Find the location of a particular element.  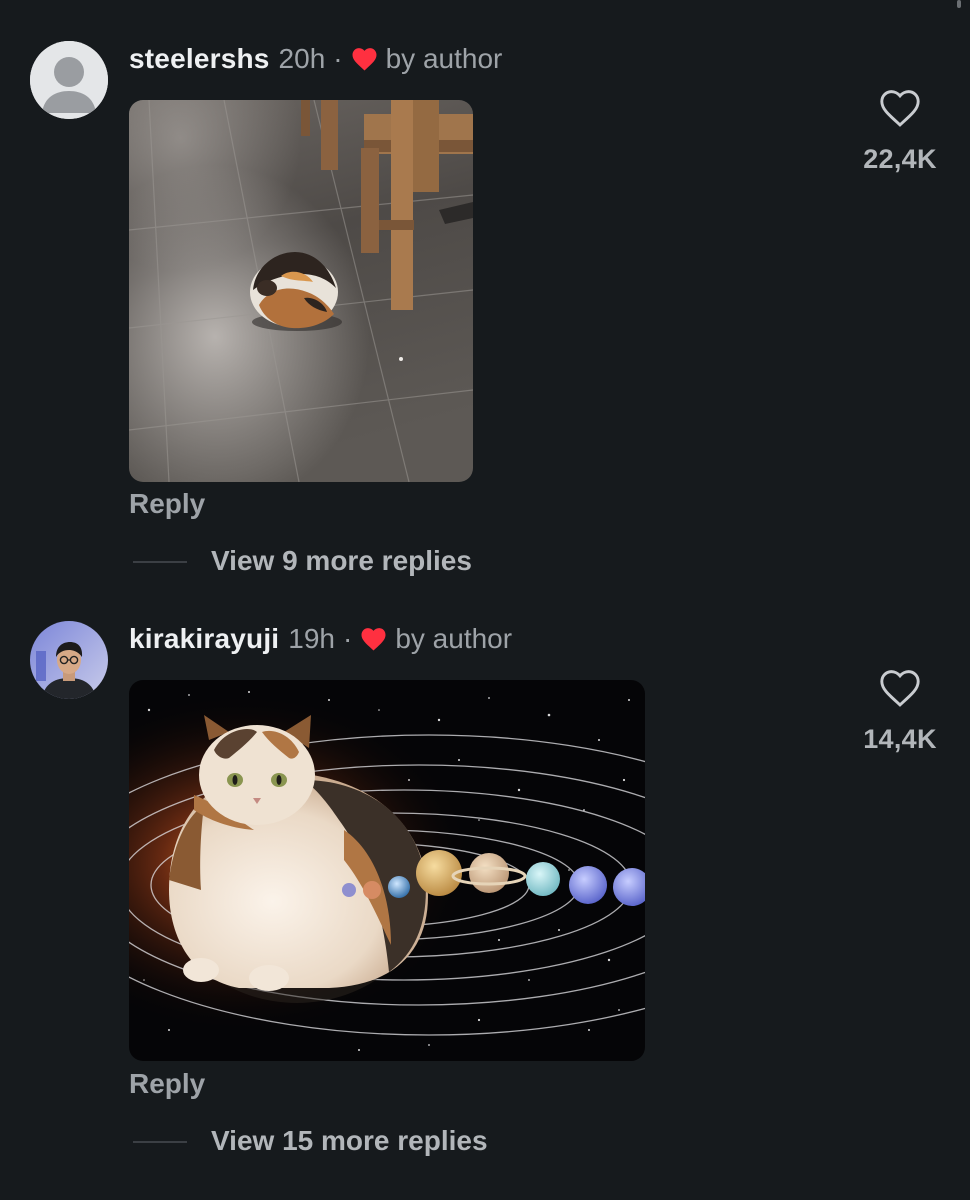

comment-header: kirakirayuji 19h · by author is located at coordinates (320, 639).